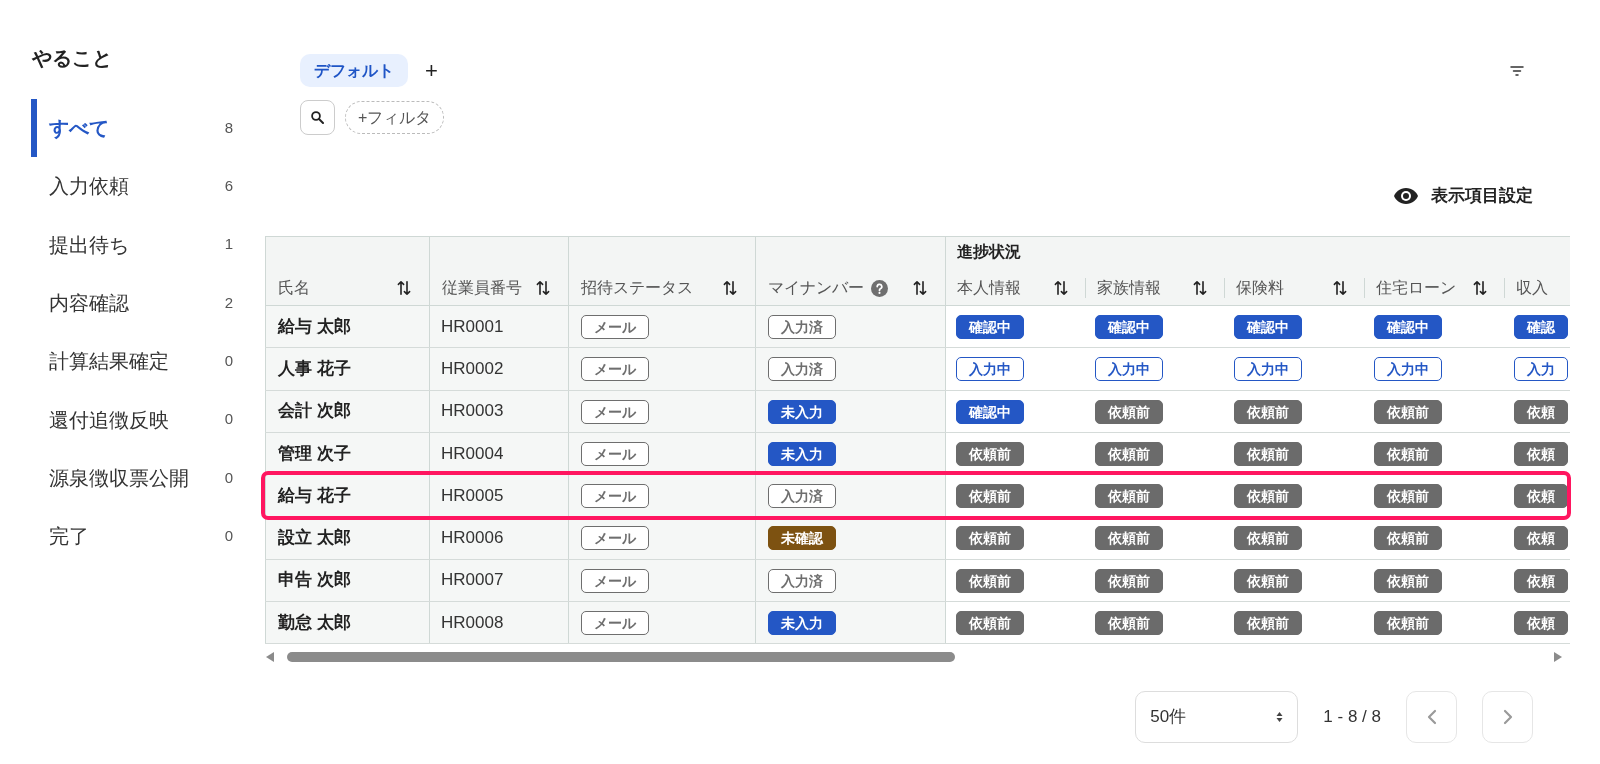  I want to click on column-header: 住宅ローン, so click(1415, 288).